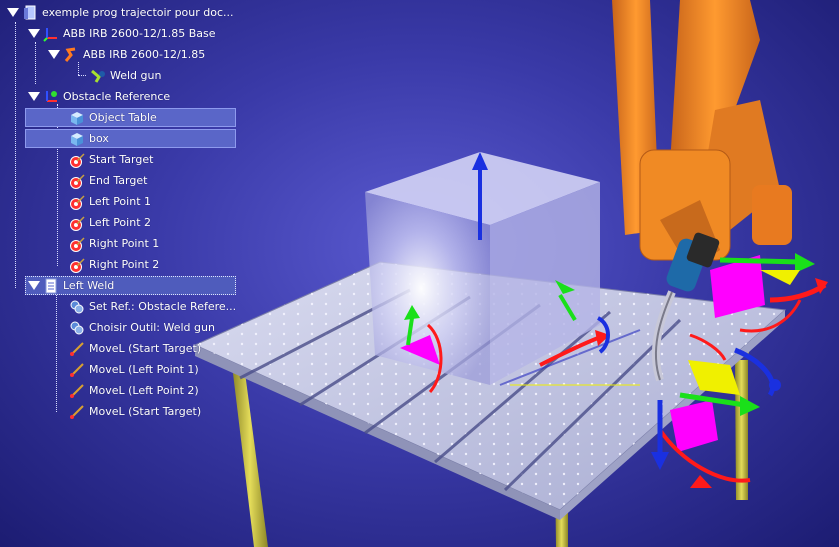  I want to click on tree-node-label: Weld gun, so click(136, 75).